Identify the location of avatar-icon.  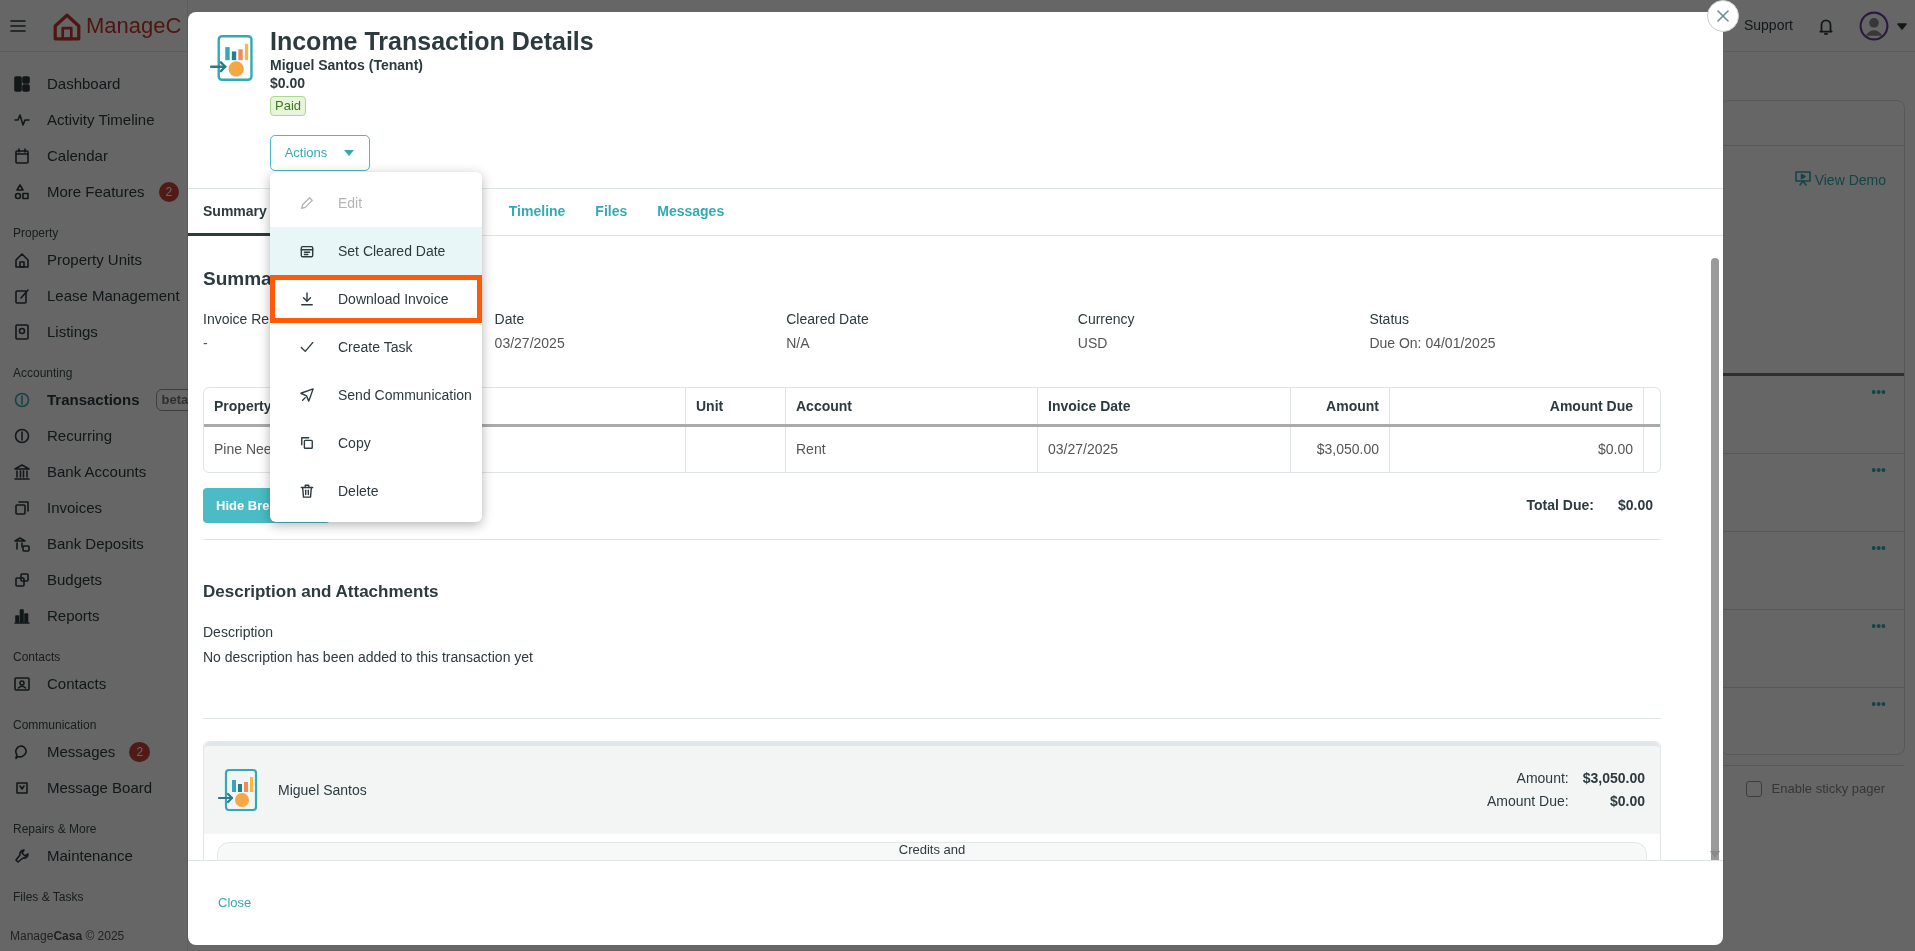
(1874, 25).